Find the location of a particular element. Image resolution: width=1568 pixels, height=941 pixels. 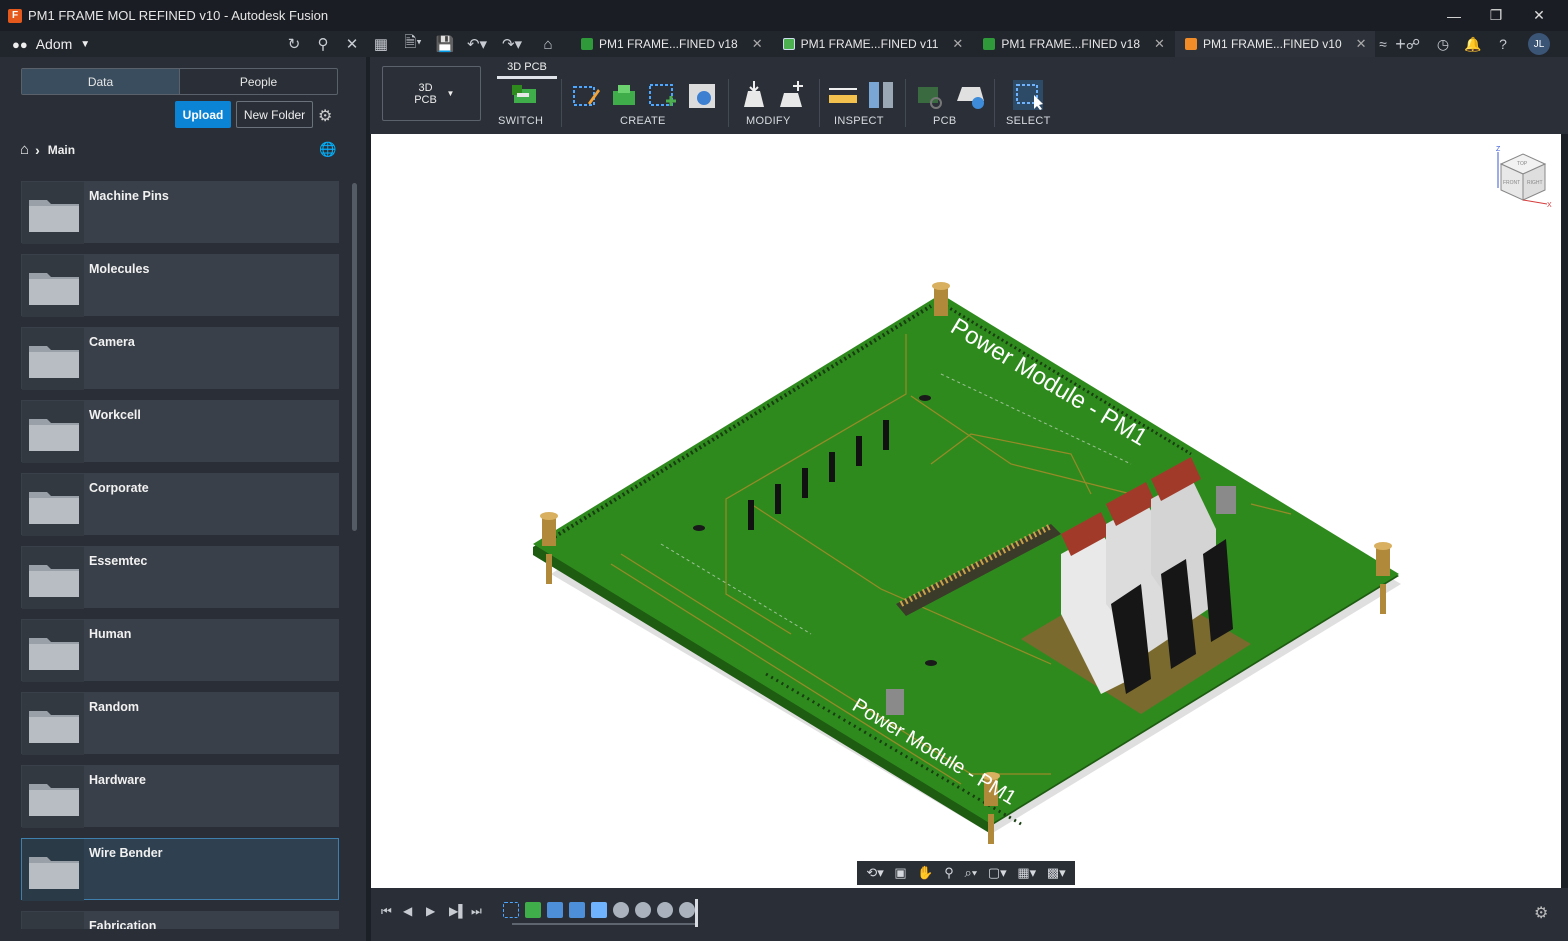

select-window-icon is located at coordinates (1028, 95).